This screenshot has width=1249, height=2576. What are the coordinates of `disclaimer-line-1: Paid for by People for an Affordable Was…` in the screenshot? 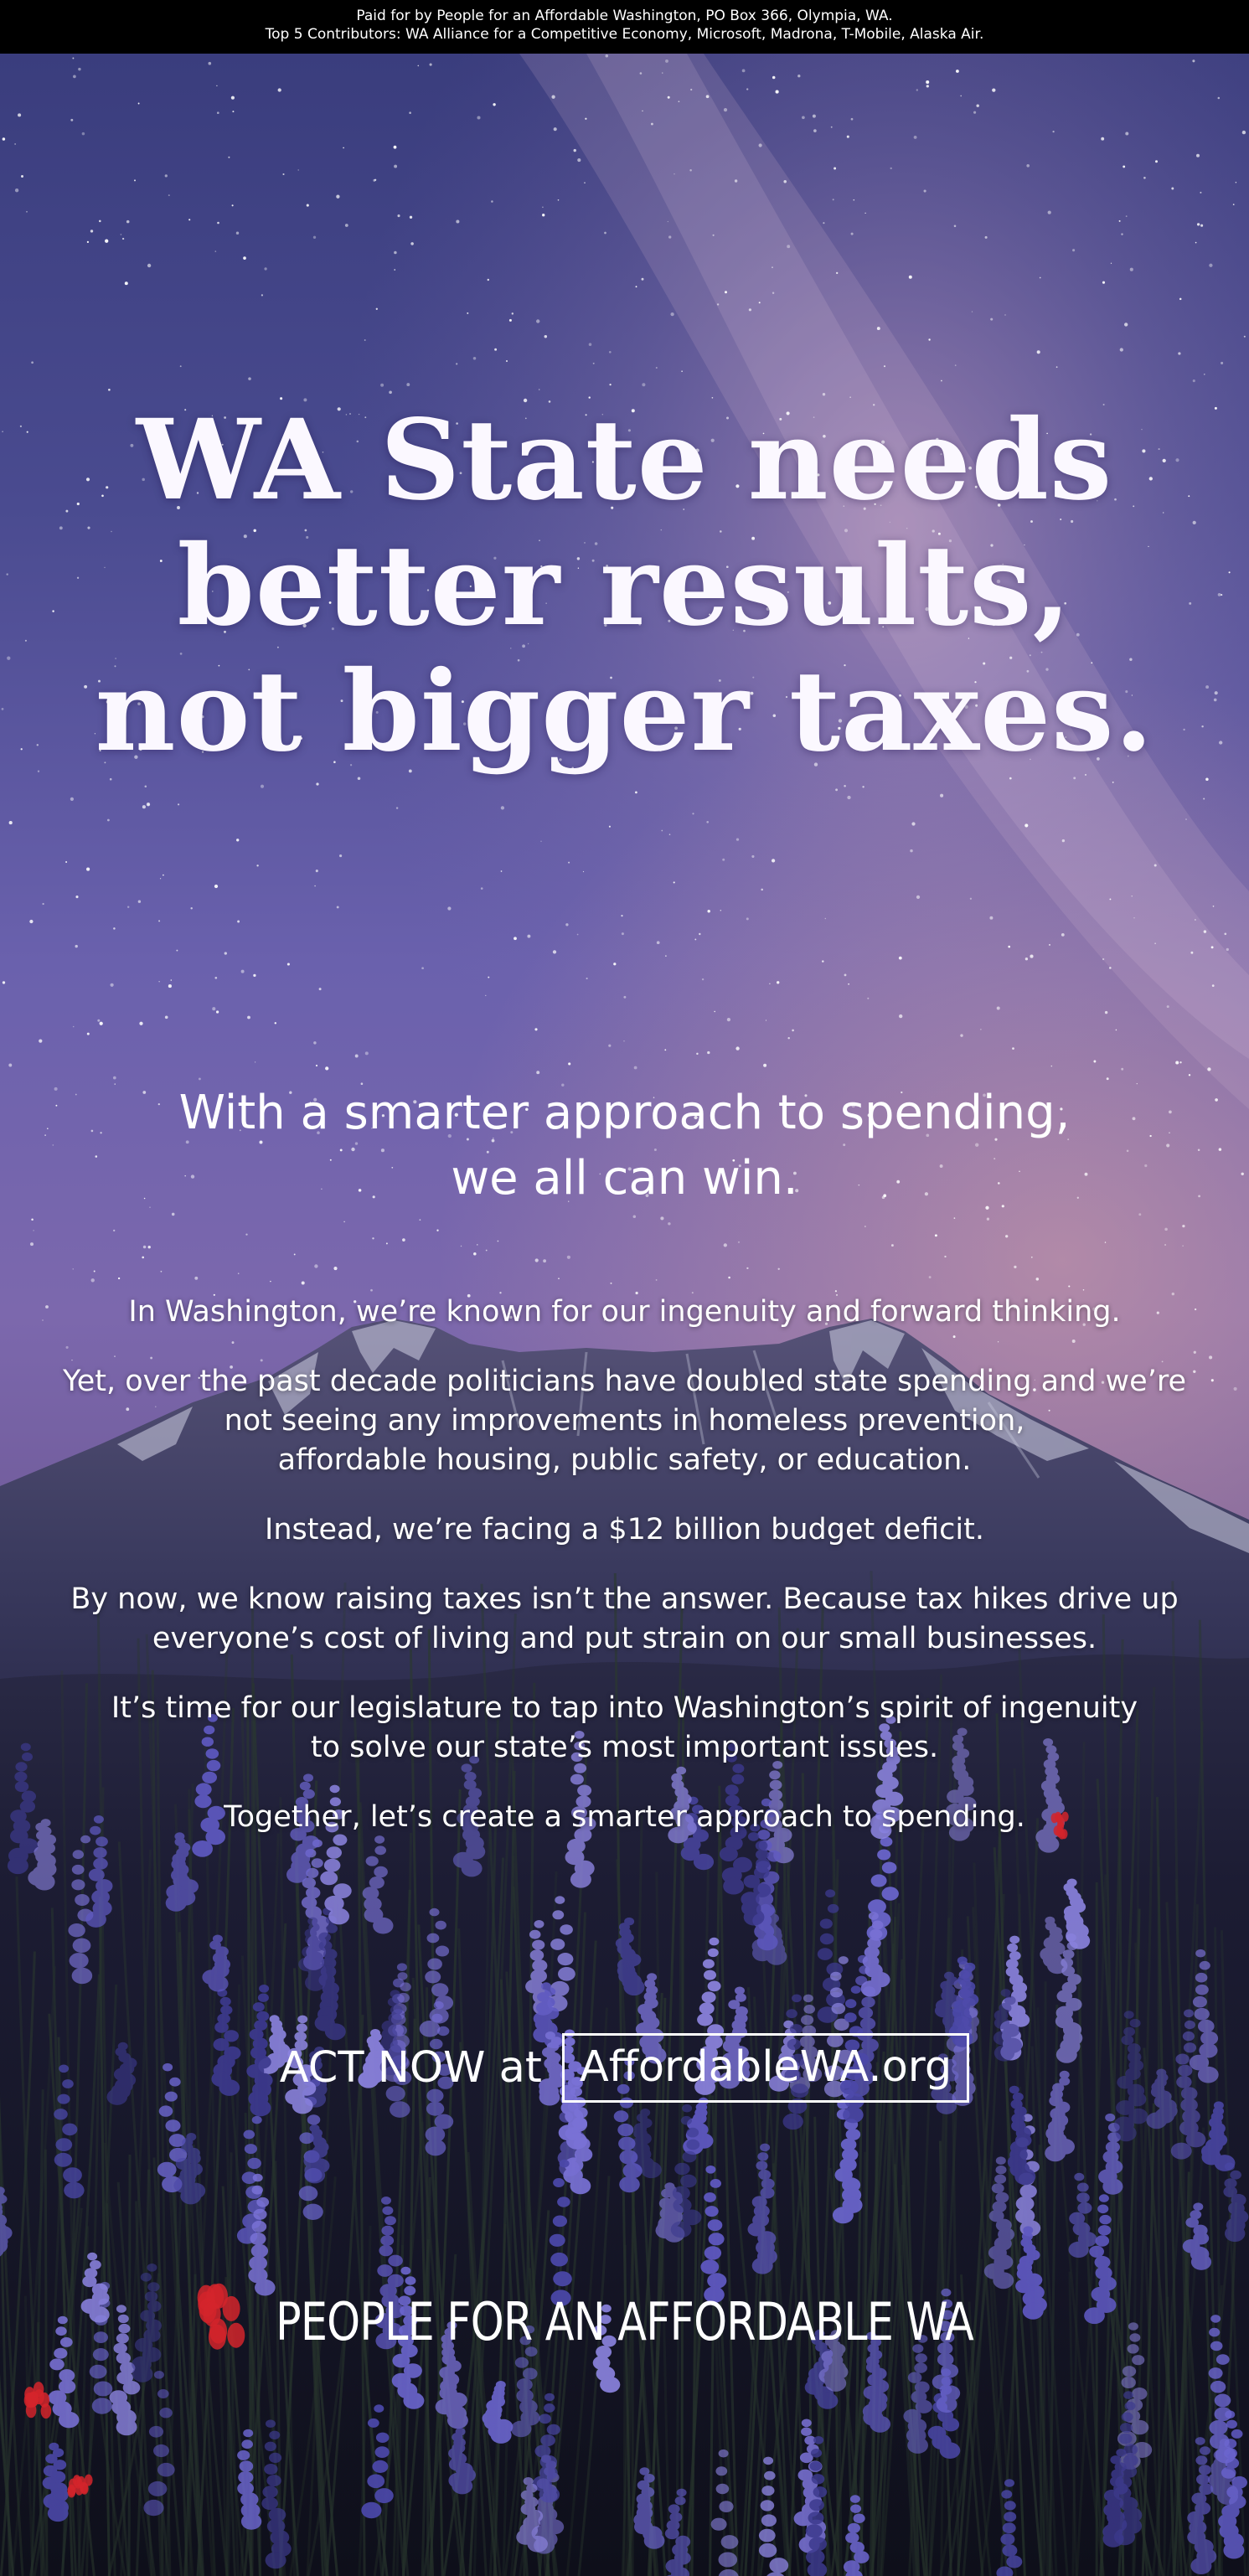 It's located at (624, 16).